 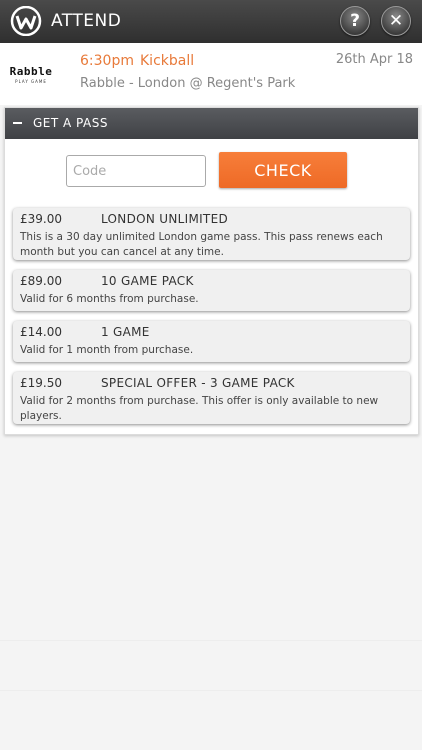 What do you see at coordinates (107, 350) in the screenshot?
I see `pass-description: Valid for 1 month from purchase.` at bounding box center [107, 350].